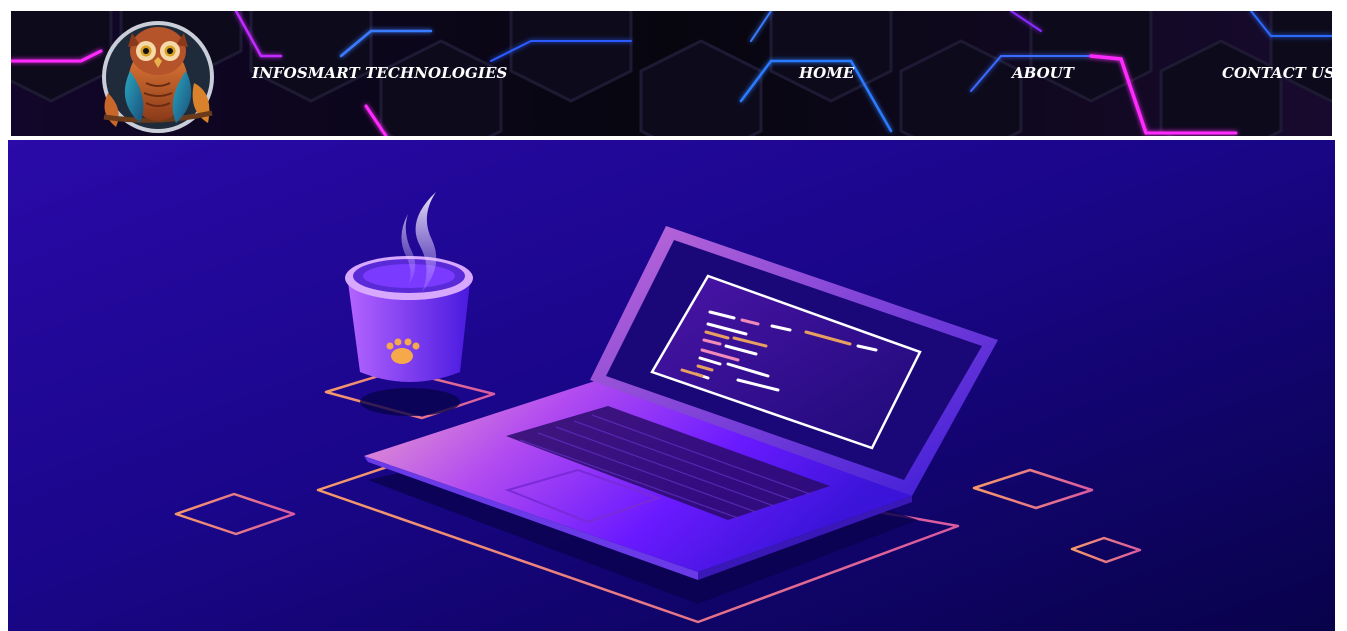  Describe the element at coordinates (1043, 73) in the screenshot. I see `nav-link-about: ABOUT` at that location.